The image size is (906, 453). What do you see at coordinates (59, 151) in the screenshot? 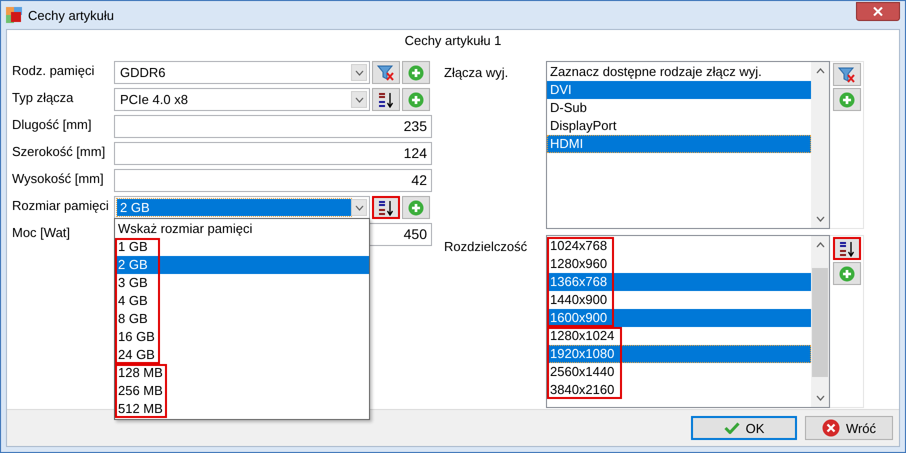
I see `field-label: Szerokość [mm]` at bounding box center [59, 151].